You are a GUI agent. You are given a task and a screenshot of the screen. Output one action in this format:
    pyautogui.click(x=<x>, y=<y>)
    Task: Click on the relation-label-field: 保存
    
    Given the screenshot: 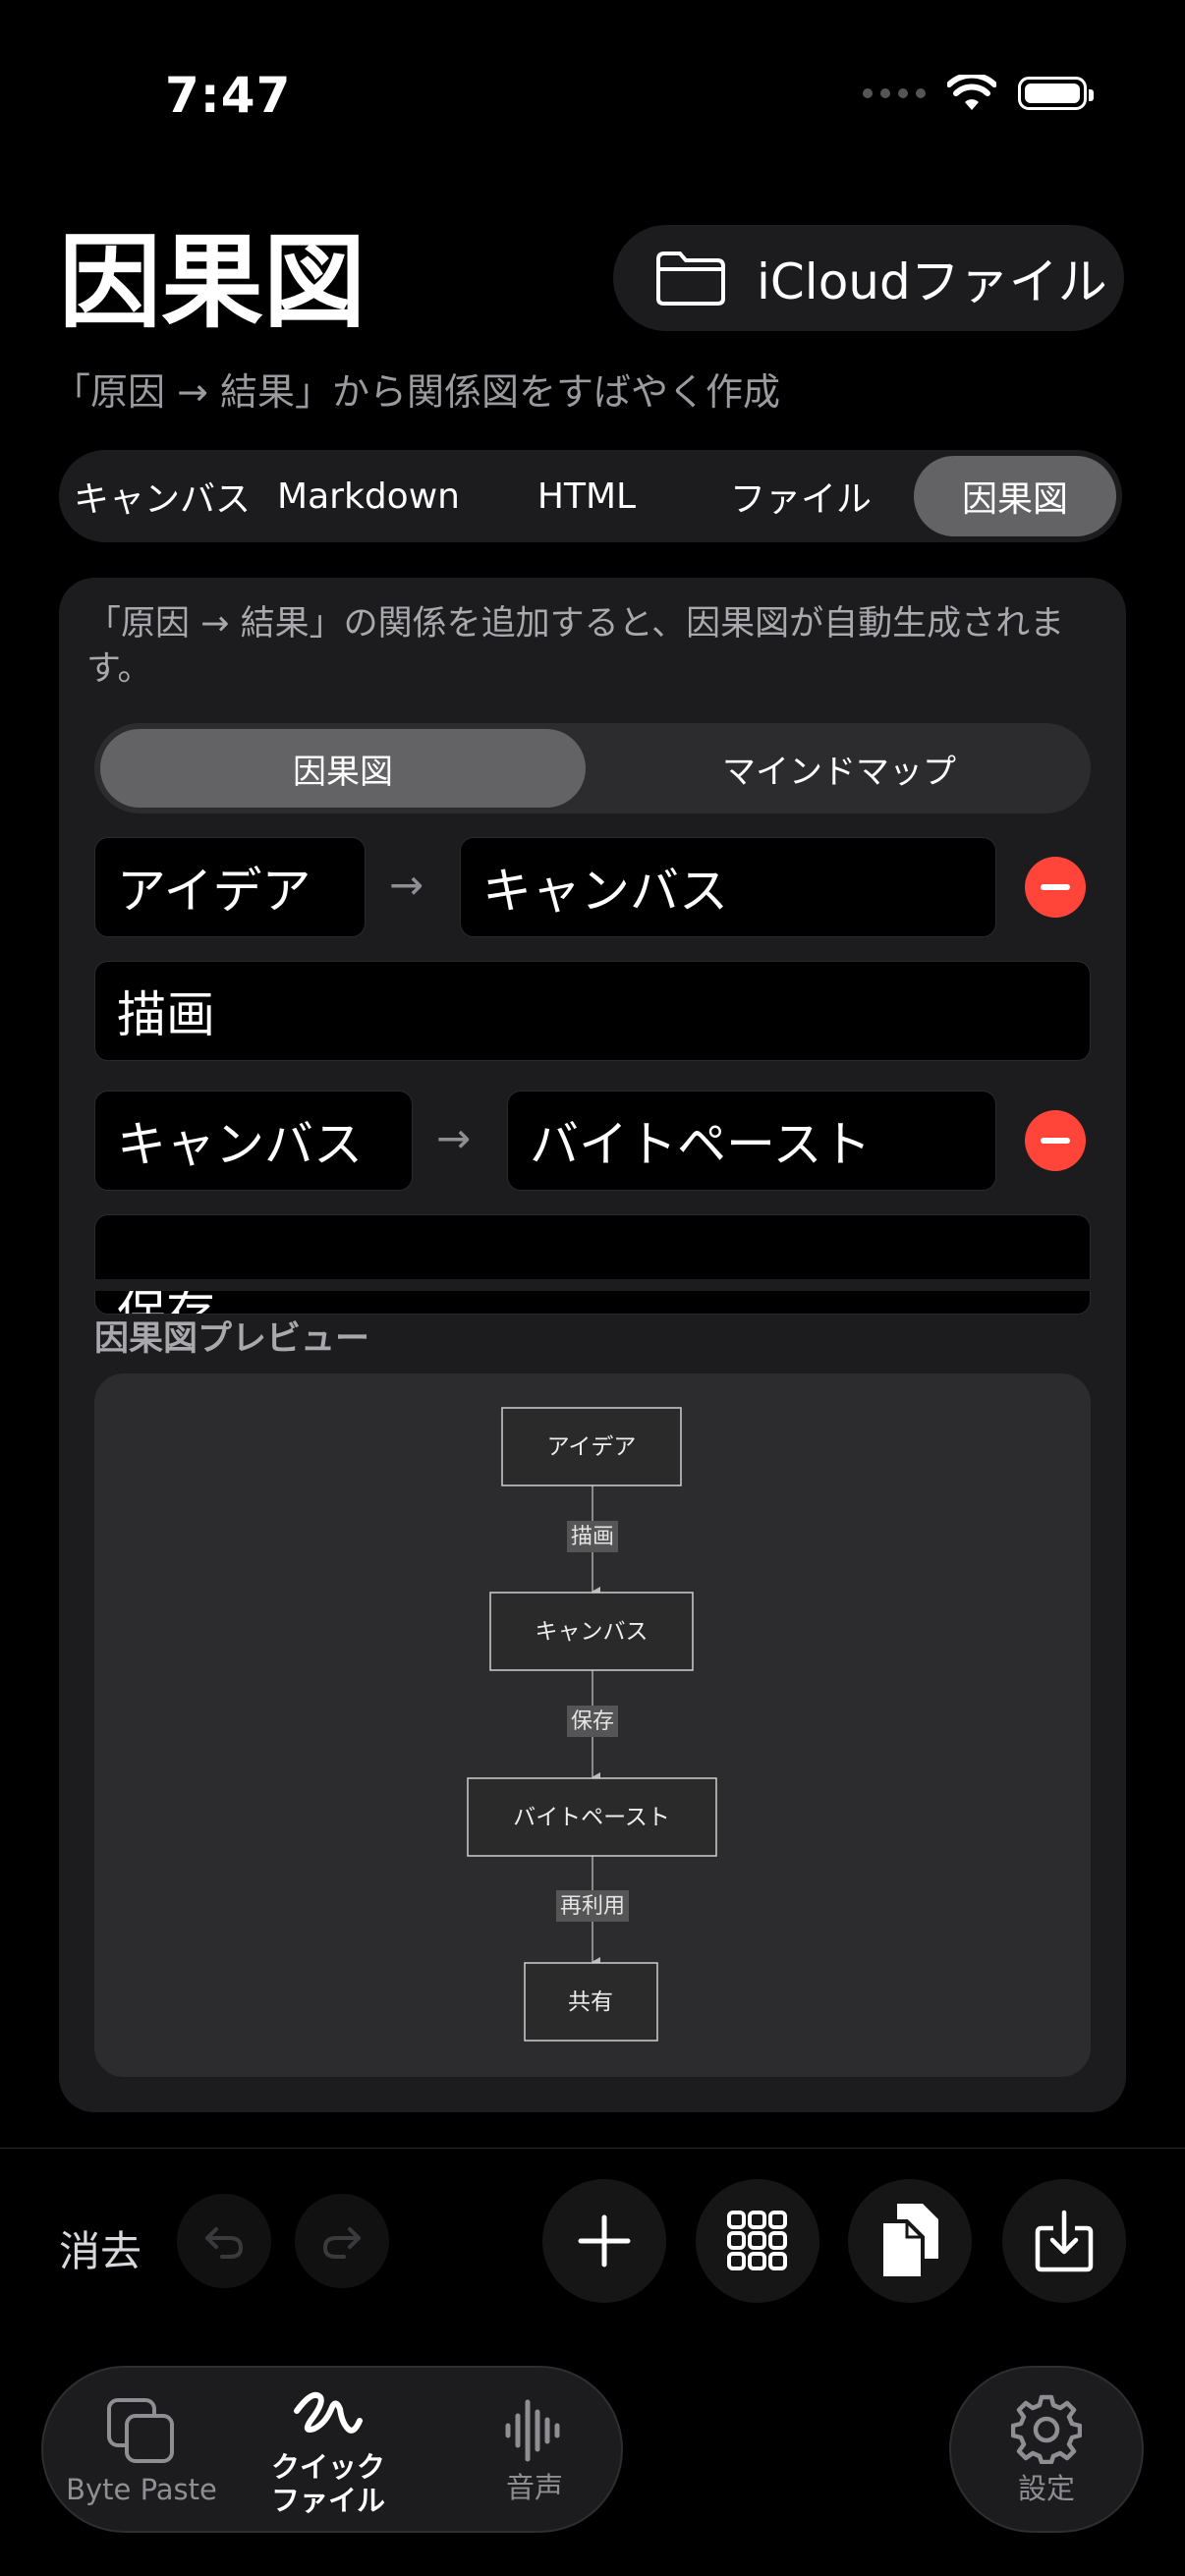 What is the action you would take?
    pyautogui.click(x=592, y=1264)
    